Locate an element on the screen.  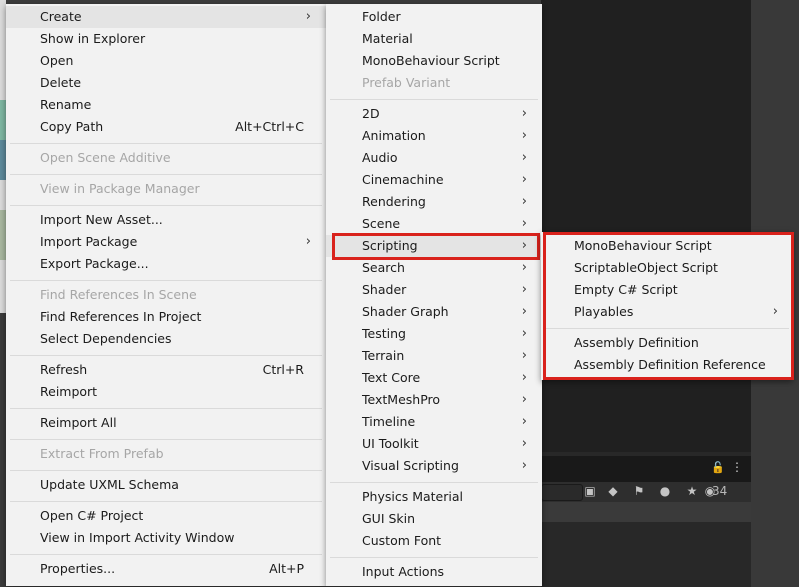
menu-item-audio: Audio › is located at coordinates (434, 158).